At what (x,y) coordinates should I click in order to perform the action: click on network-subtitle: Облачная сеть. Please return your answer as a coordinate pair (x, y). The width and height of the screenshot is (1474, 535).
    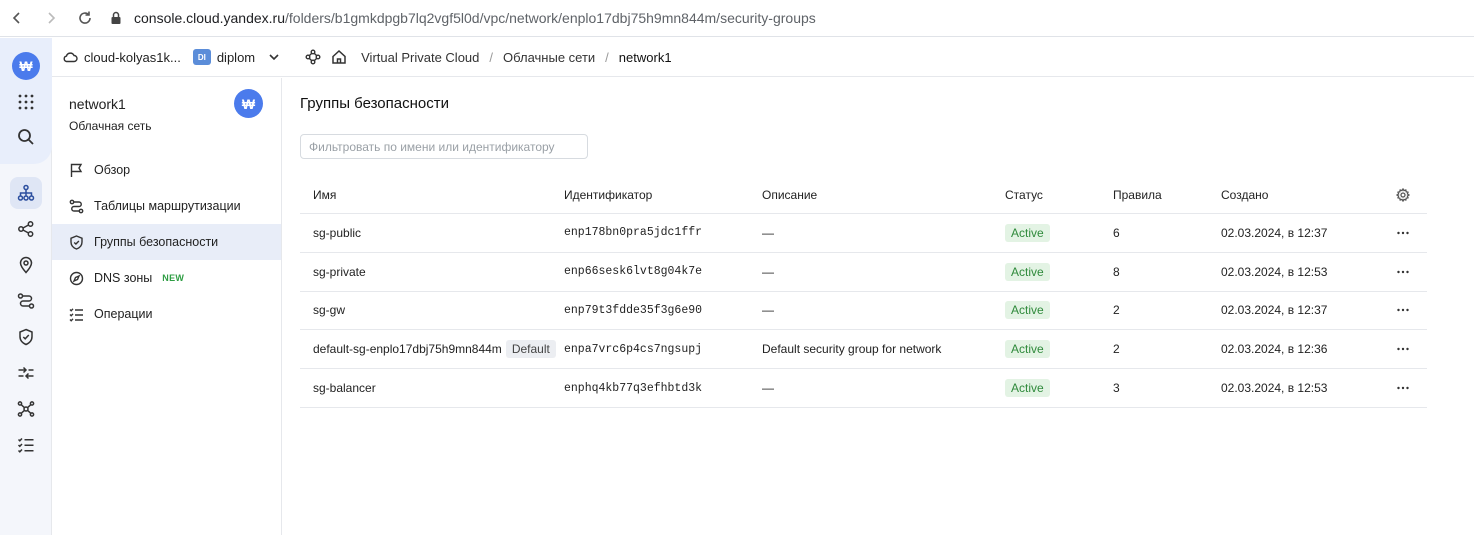
    Looking at the image, I should click on (110, 126).